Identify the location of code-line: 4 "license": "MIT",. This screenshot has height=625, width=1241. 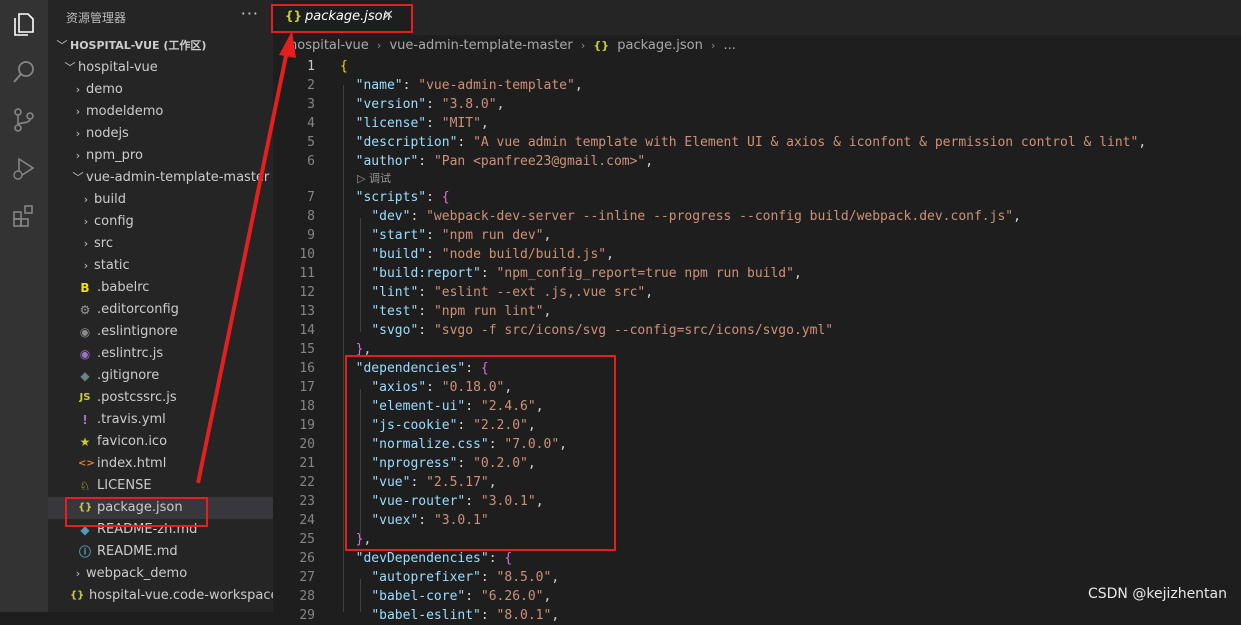
(757, 123).